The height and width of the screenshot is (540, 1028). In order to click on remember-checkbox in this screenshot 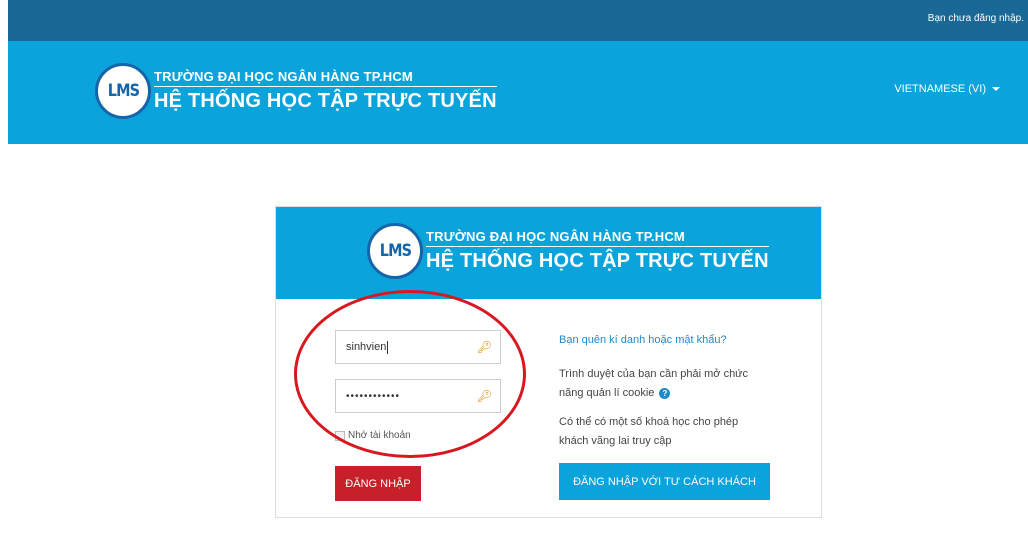, I will do `click(340, 435)`.